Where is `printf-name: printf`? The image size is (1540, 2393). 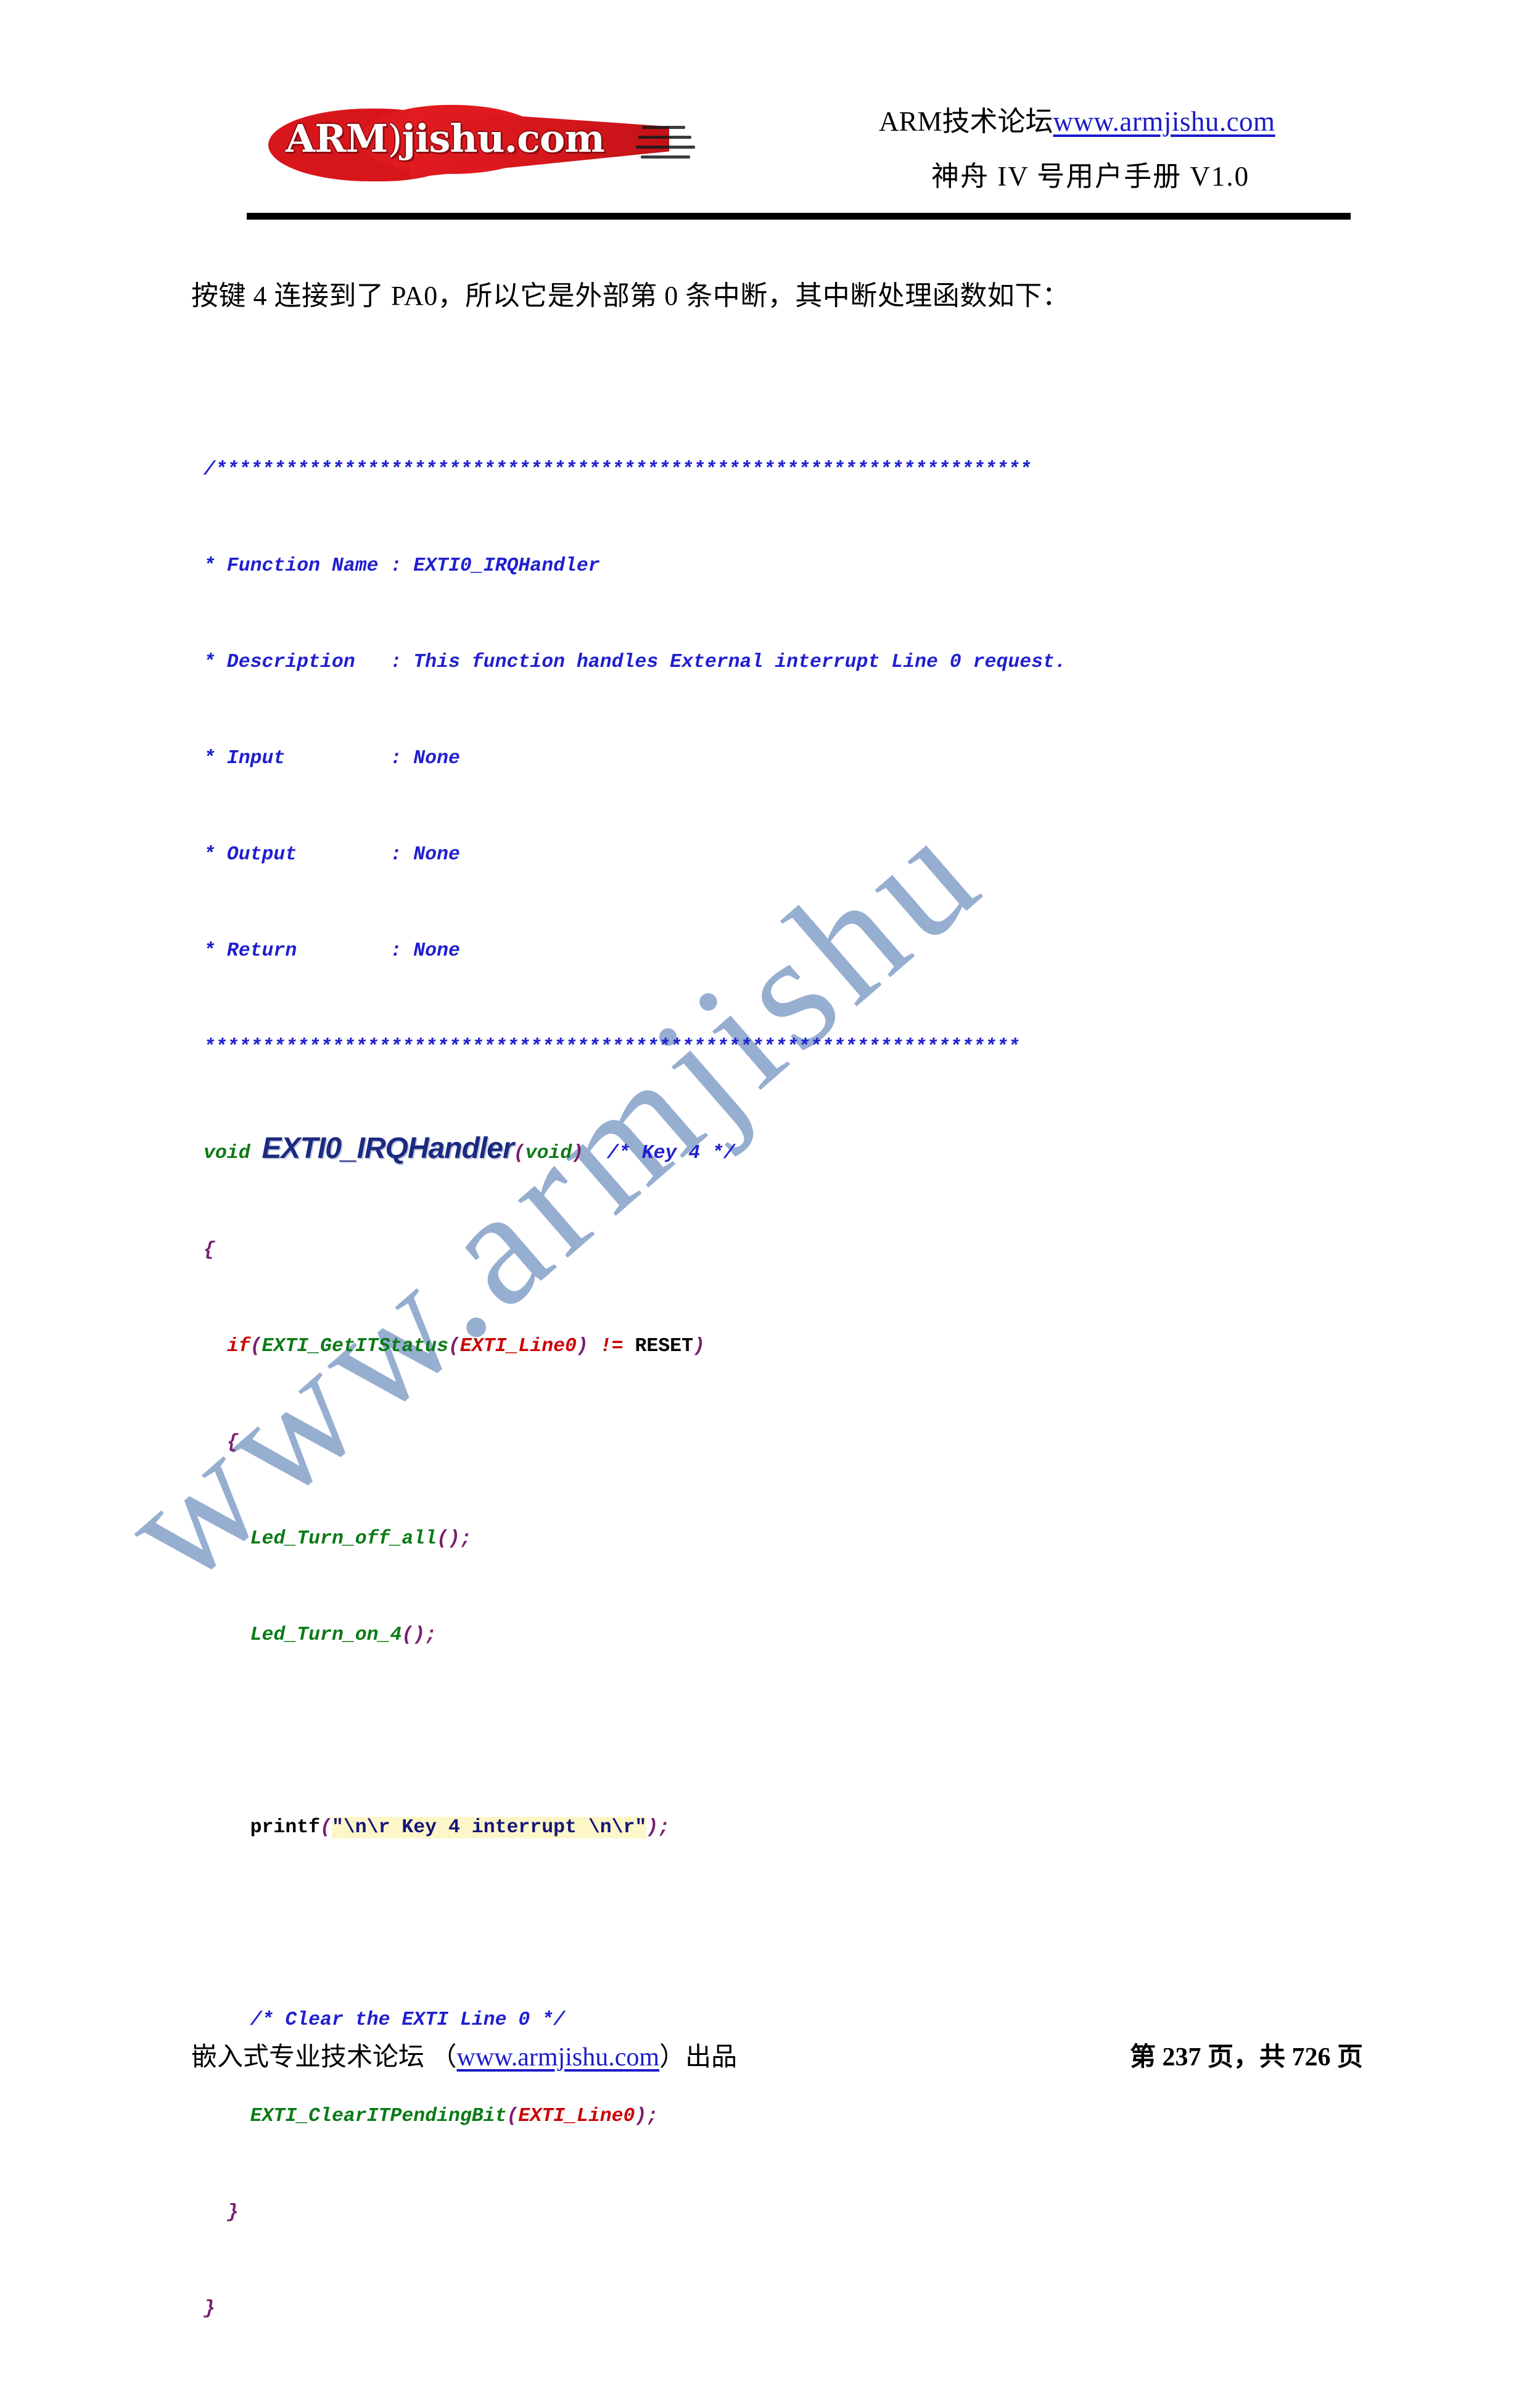
printf-name: printf is located at coordinates (285, 1827).